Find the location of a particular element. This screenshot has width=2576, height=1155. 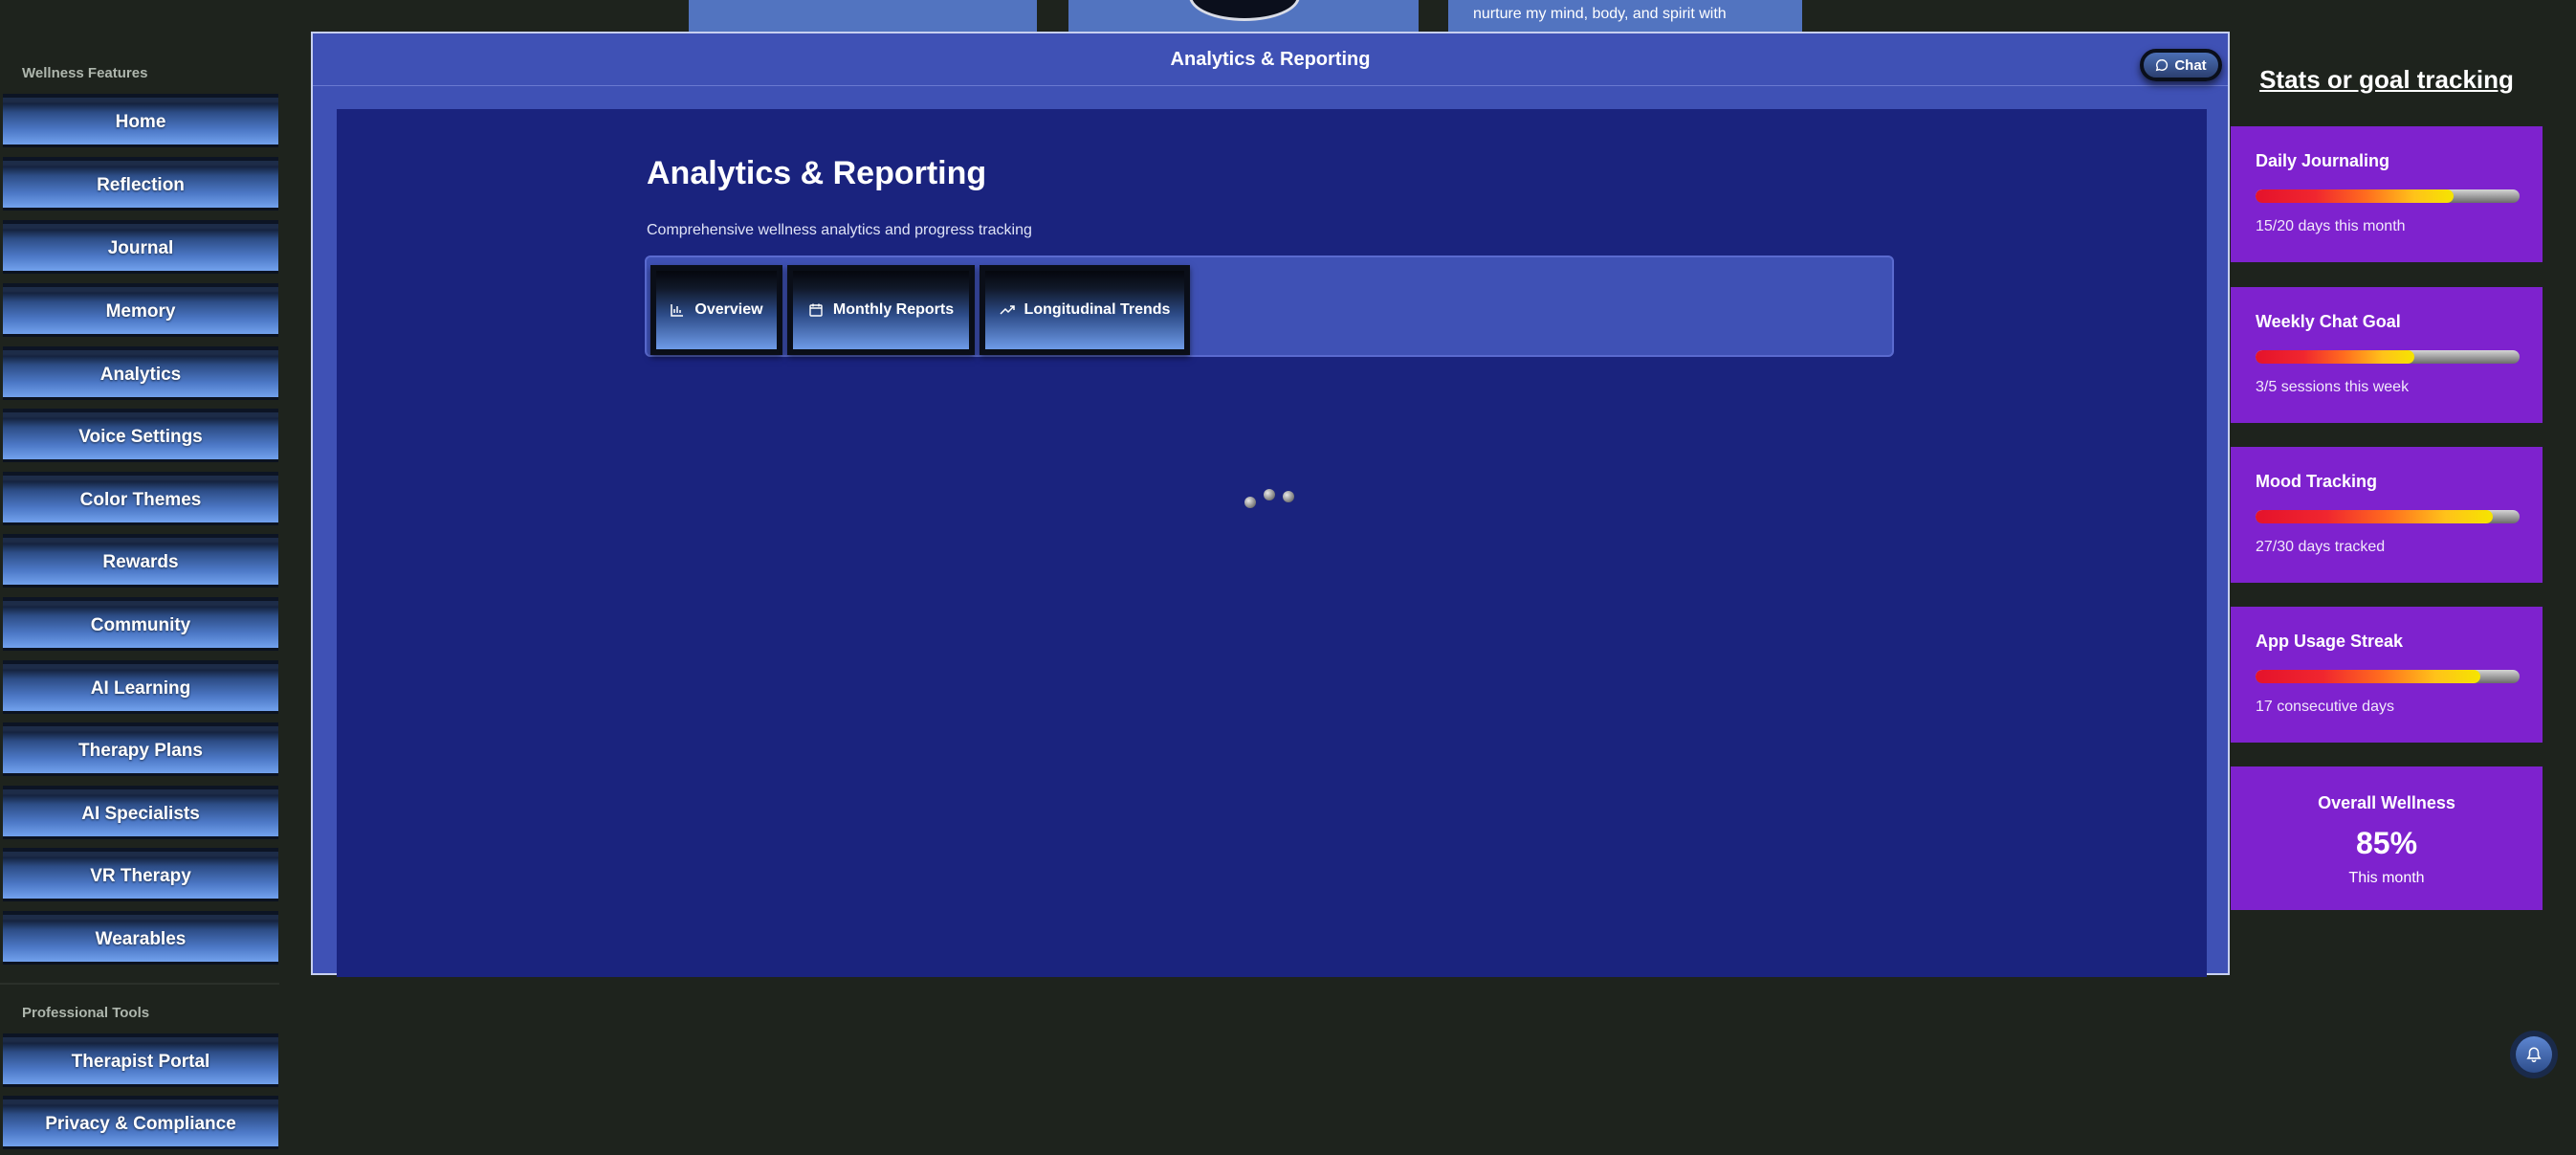

nav-journal: Journal is located at coordinates (140, 247).